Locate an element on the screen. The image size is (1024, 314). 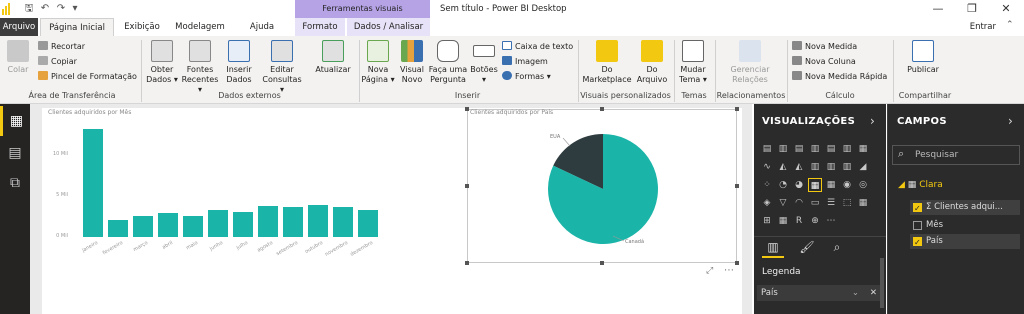
tab-view: Exibição is located at coordinates (142, 27).